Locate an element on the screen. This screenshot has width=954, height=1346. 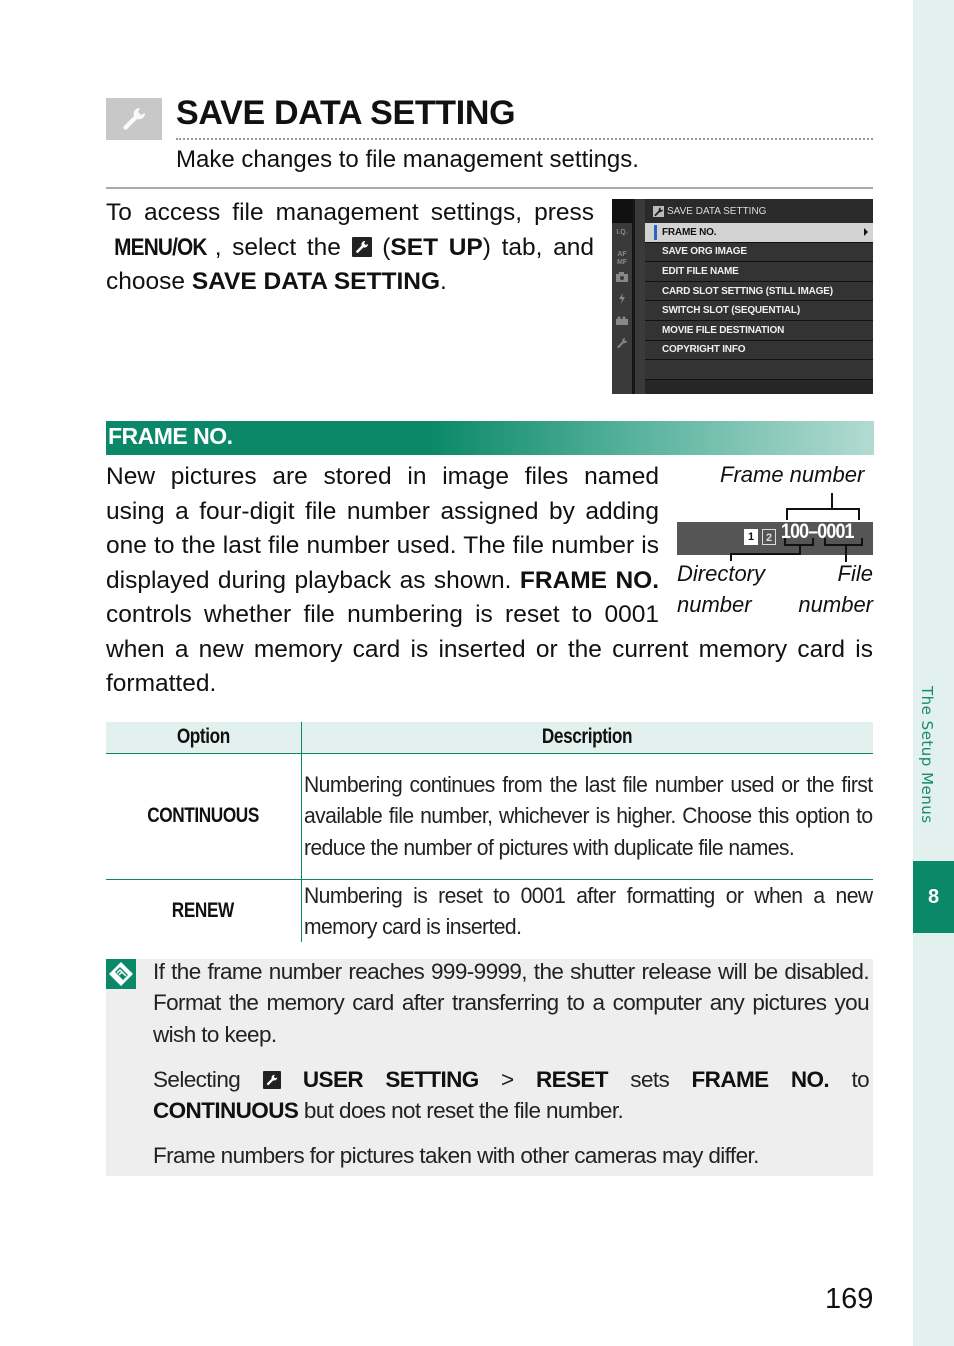
camera-menu-item-edit-file-name: EDIT FILE NAME is located at coordinates (759, 272).